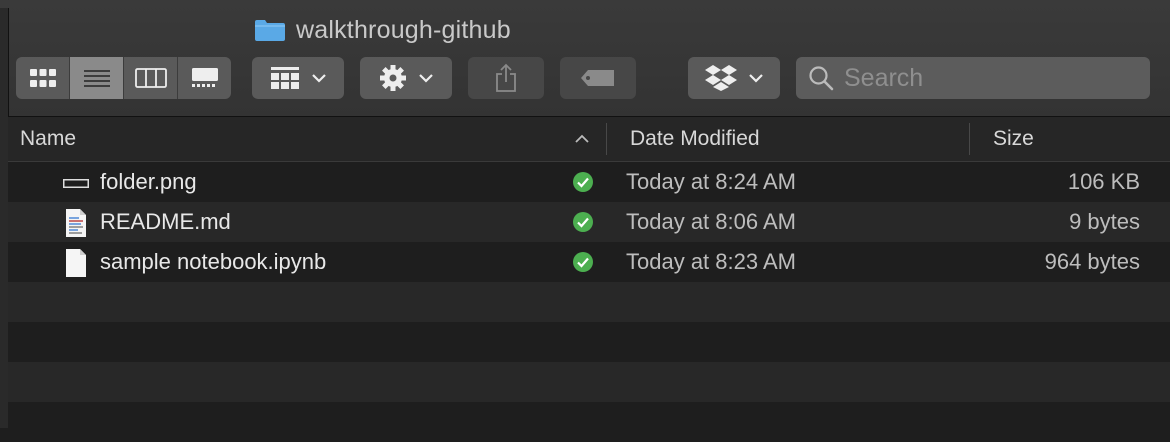 The height and width of the screenshot is (442, 1170). I want to click on icon-view-icon, so click(42, 78).